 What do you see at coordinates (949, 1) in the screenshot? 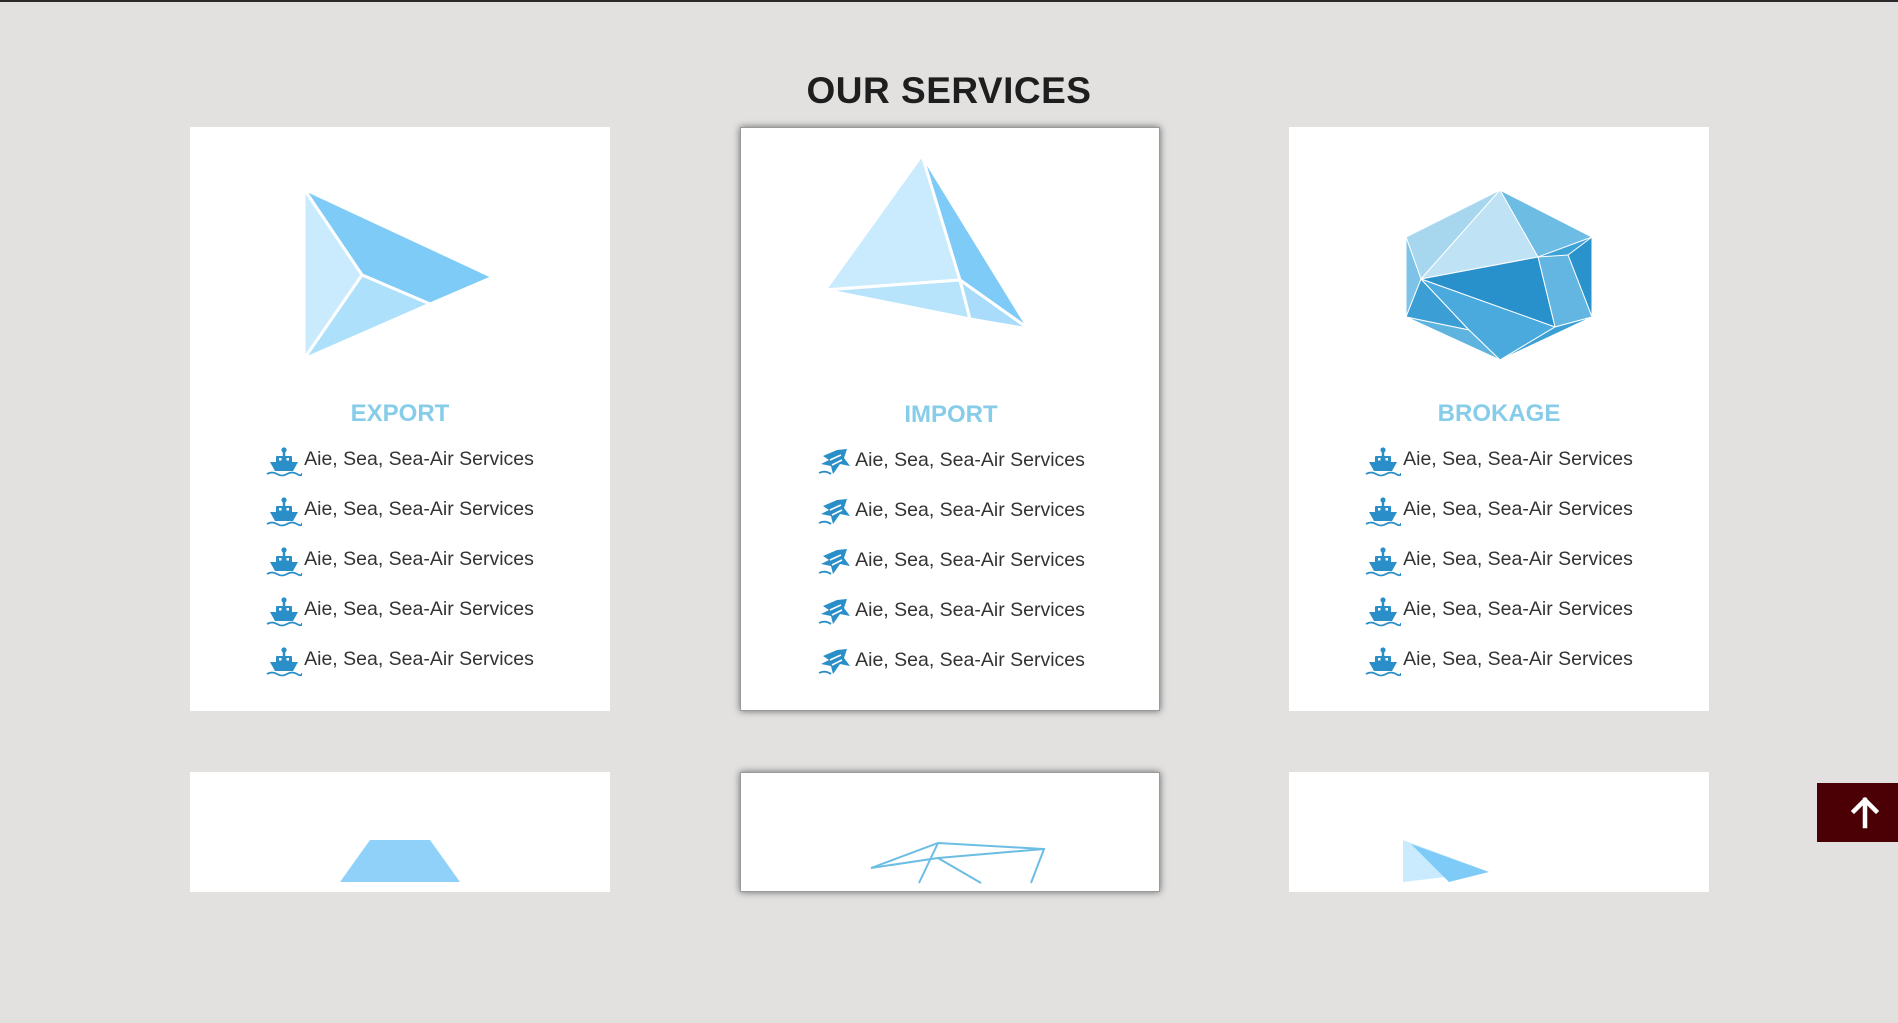
I see `top-divider` at bounding box center [949, 1].